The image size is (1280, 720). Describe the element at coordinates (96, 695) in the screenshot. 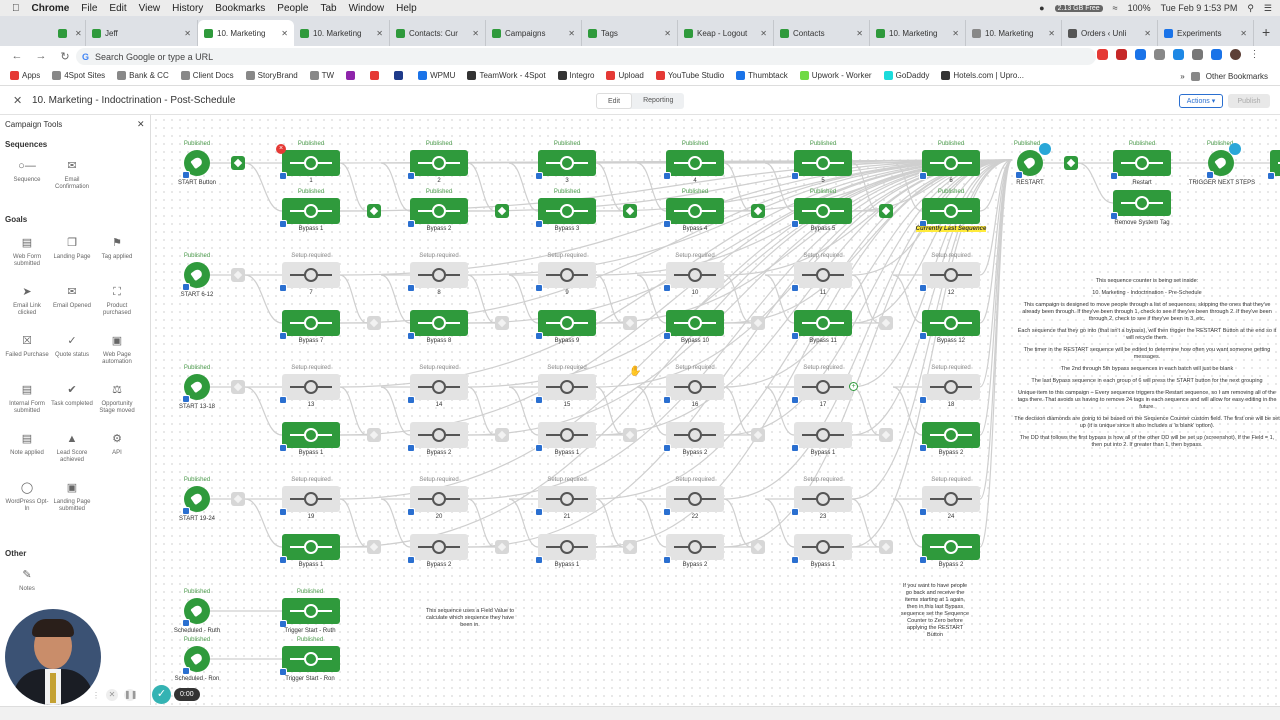

I see `drag-handle-icon: ⋮` at that location.